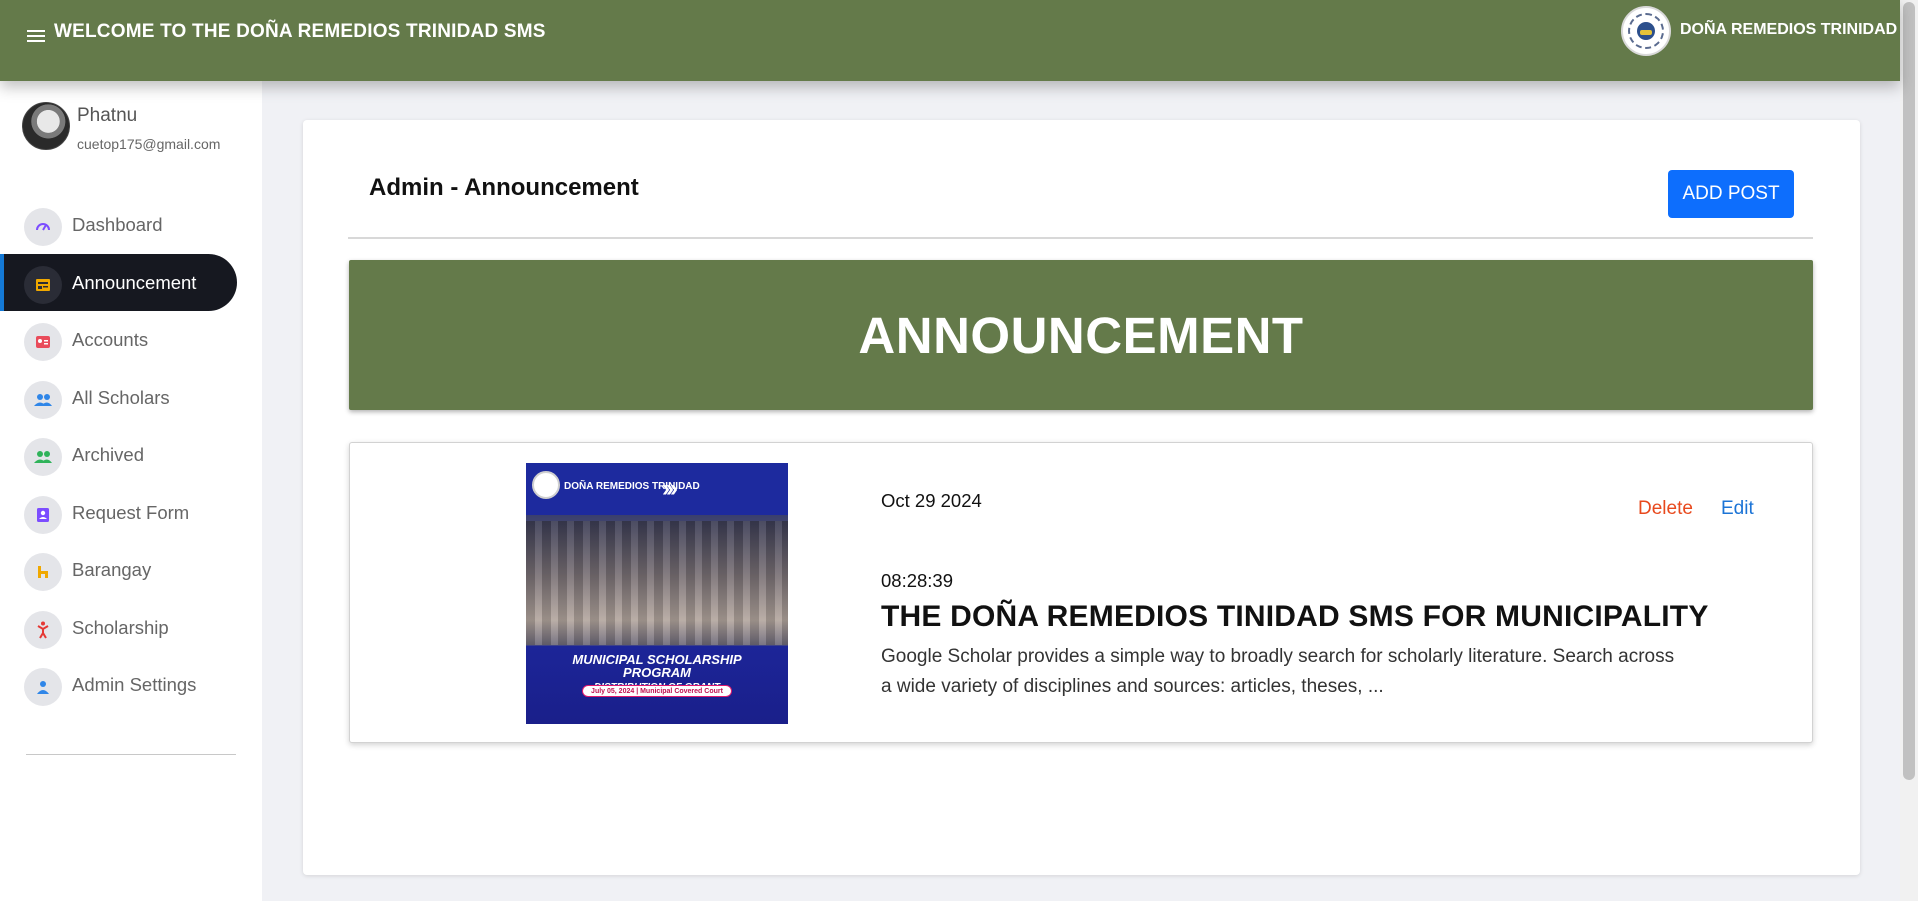  I want to click on municipality-seal-logo, so click(1646, 31).